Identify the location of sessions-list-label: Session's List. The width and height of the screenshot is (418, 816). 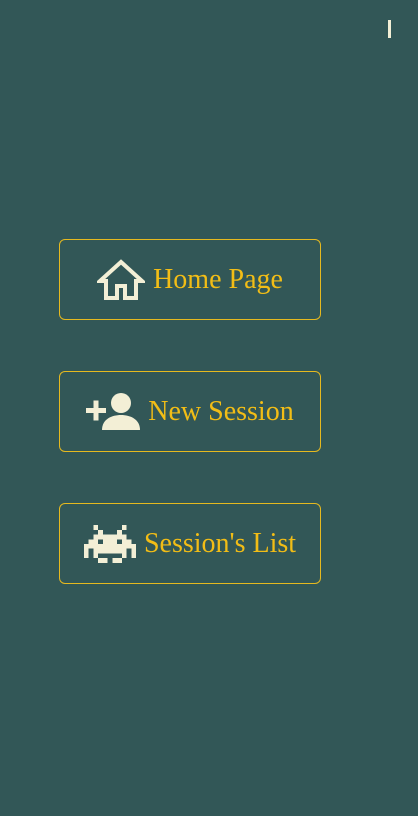
(220, 543).